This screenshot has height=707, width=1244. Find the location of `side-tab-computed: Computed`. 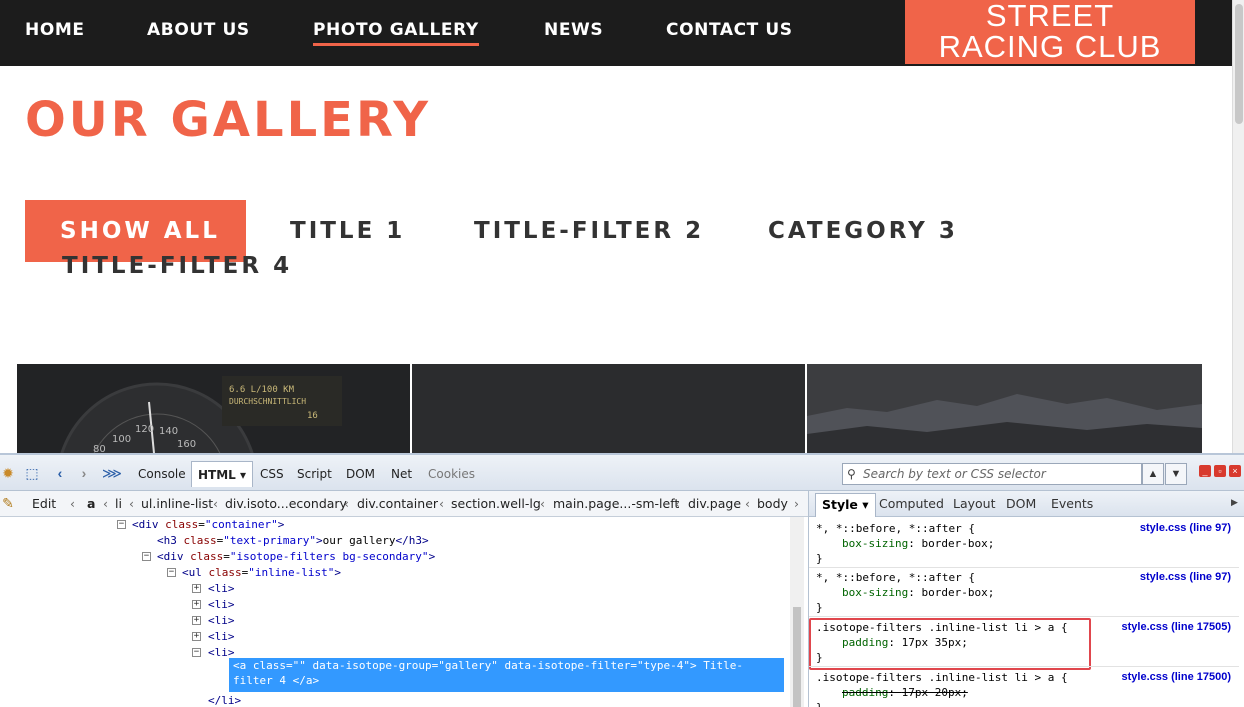

side-tab-computed: Computed is located at coordinates (911, 503).